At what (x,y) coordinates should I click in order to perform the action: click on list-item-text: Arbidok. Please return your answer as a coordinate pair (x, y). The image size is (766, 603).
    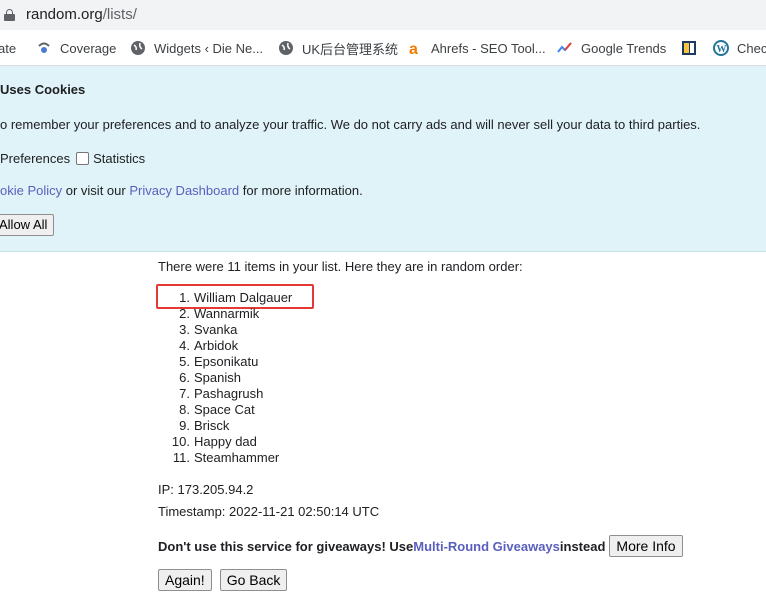
    Looking at the image, I should click on (216, 345).